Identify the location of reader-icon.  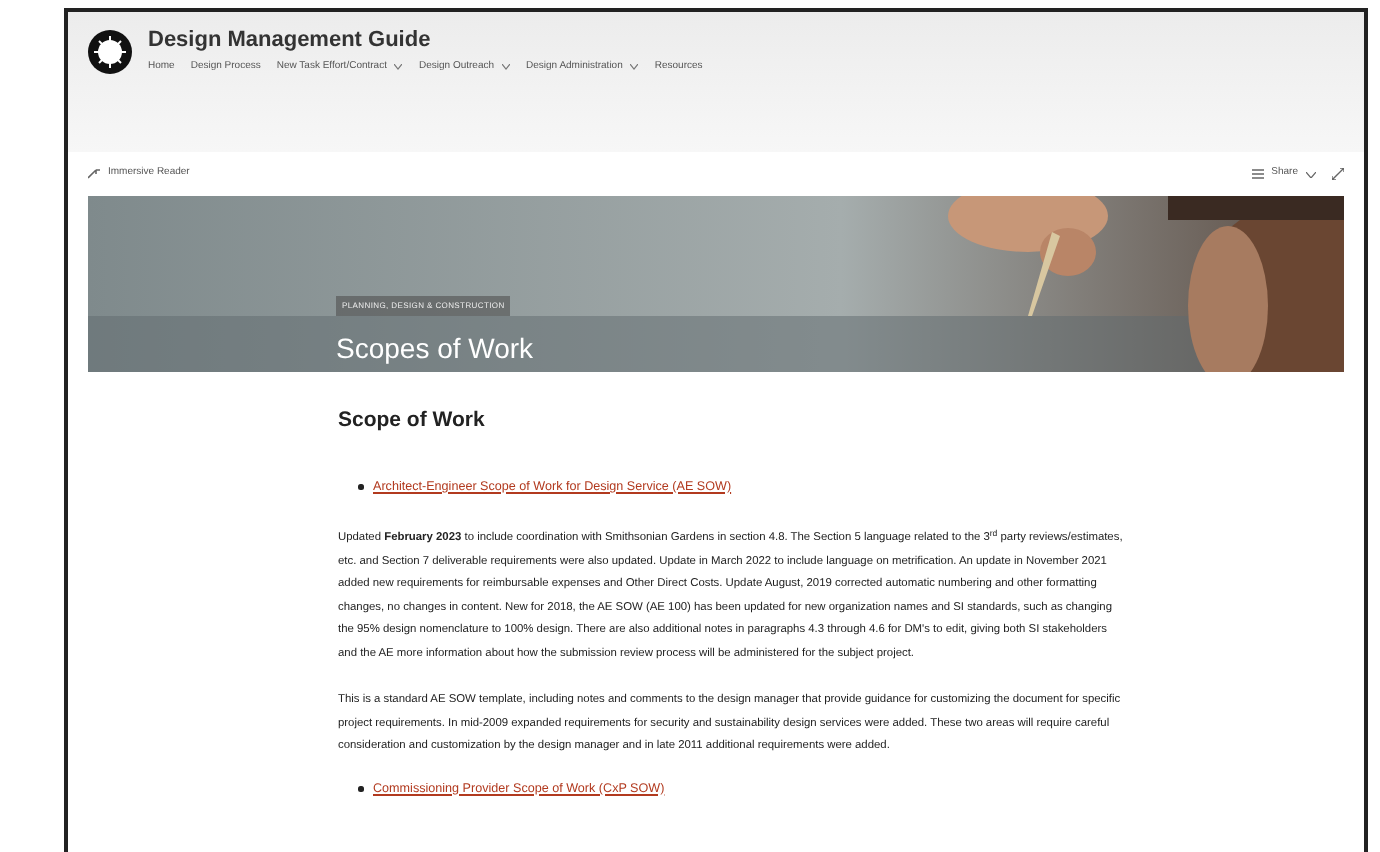
(94, 174).